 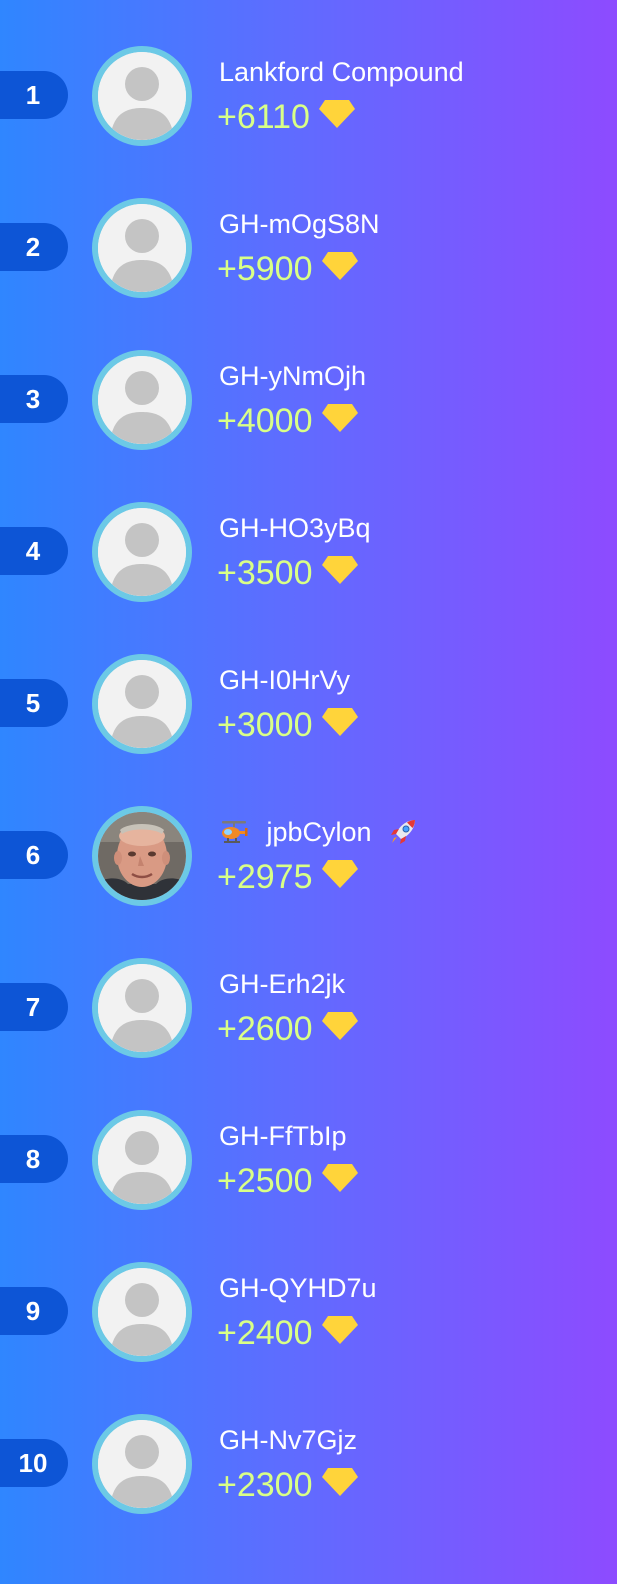 I want to click on leaderboard-row: 7 GH-Erh2jk +2600, so click(x=308, y=1013).